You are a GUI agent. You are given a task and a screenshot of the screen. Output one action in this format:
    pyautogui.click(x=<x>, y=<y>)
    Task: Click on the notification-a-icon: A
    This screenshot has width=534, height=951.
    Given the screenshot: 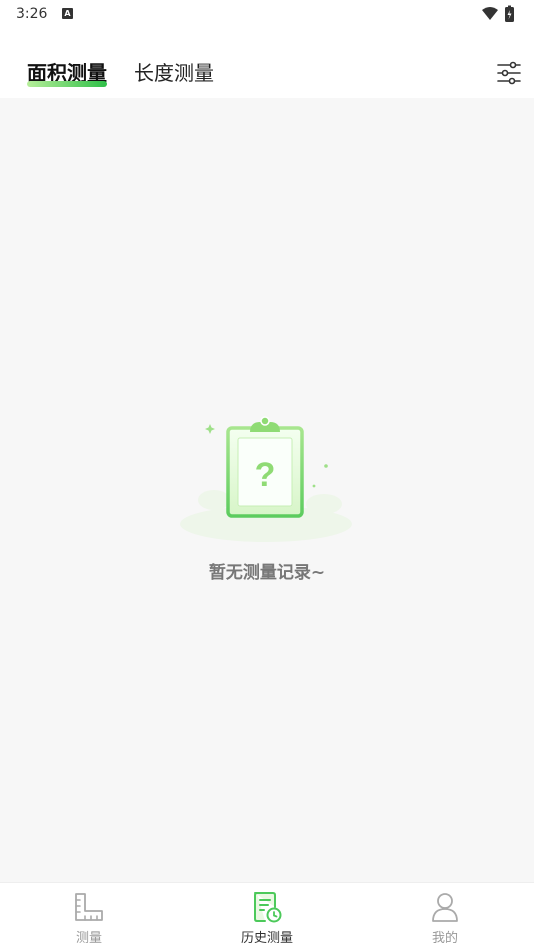 What is the action you would take?
    pyautogui.click(x=67, y=13)
    